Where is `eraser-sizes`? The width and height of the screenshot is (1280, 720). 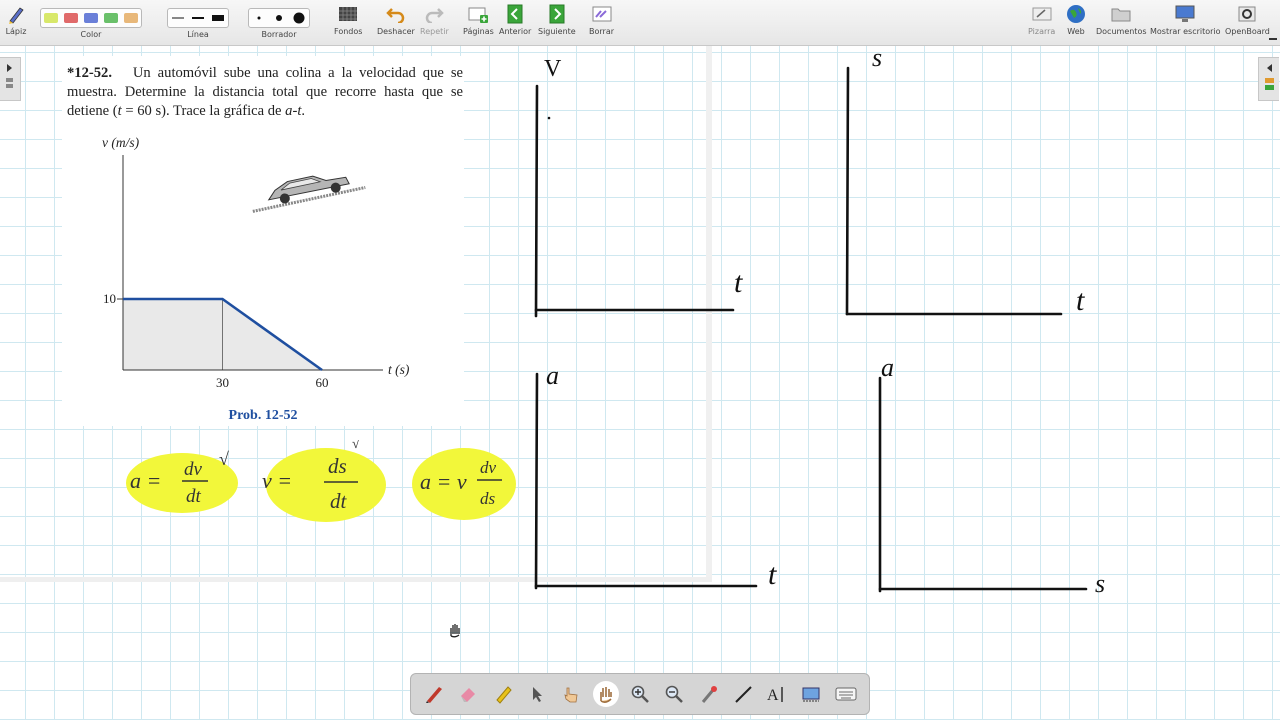
eraser-sizes is located at coordinates (279, 18).